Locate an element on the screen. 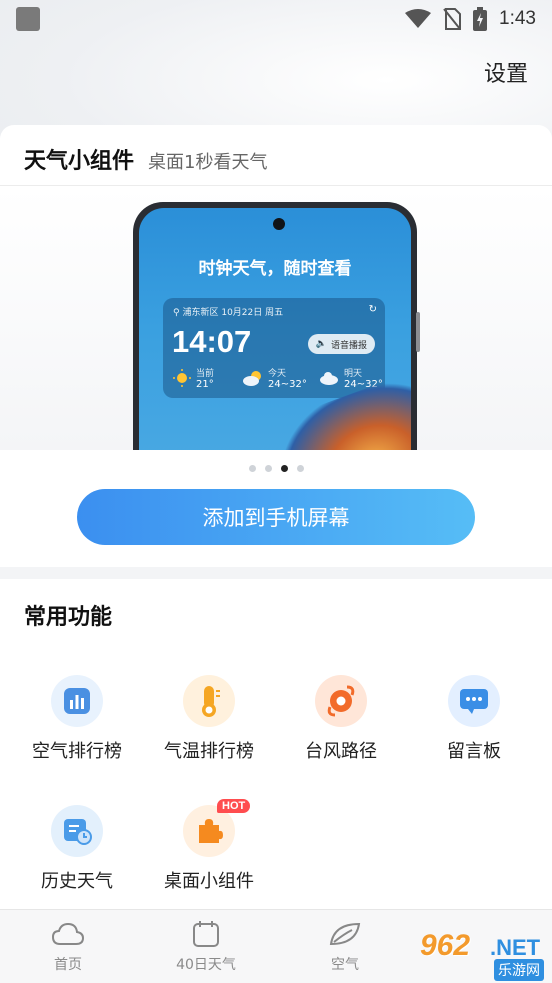  tab-label: 空气 is located at coordinates (345, 965).